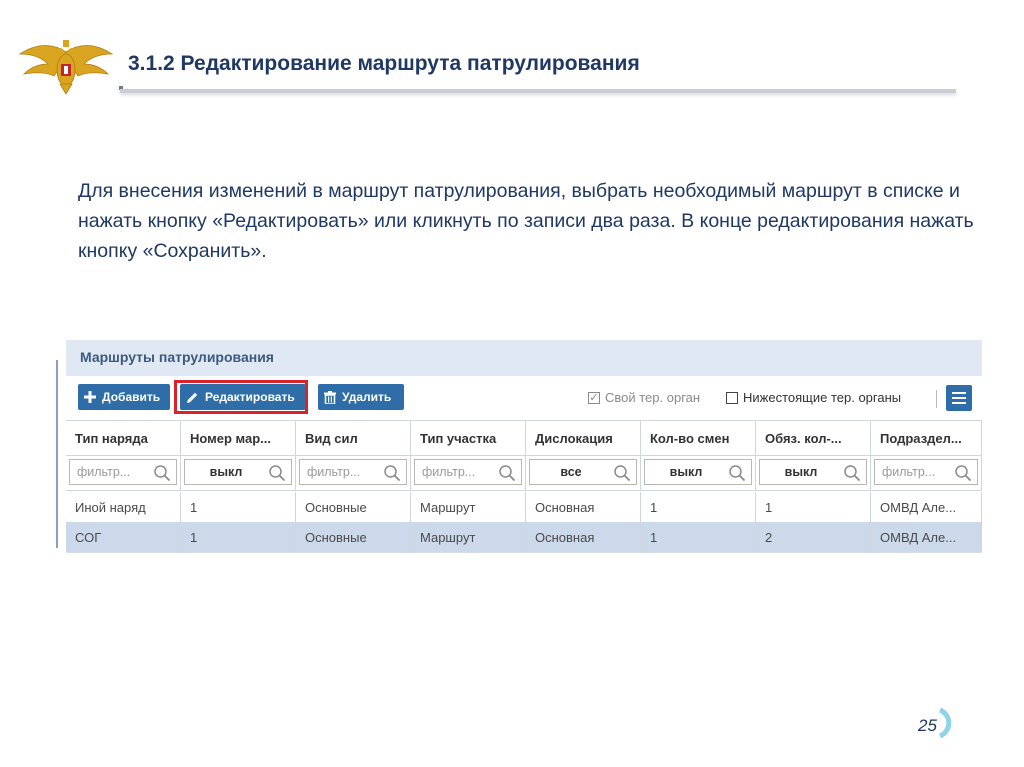  I want to click on filter-cell-col-shifts: выкл, so click(698, 472).